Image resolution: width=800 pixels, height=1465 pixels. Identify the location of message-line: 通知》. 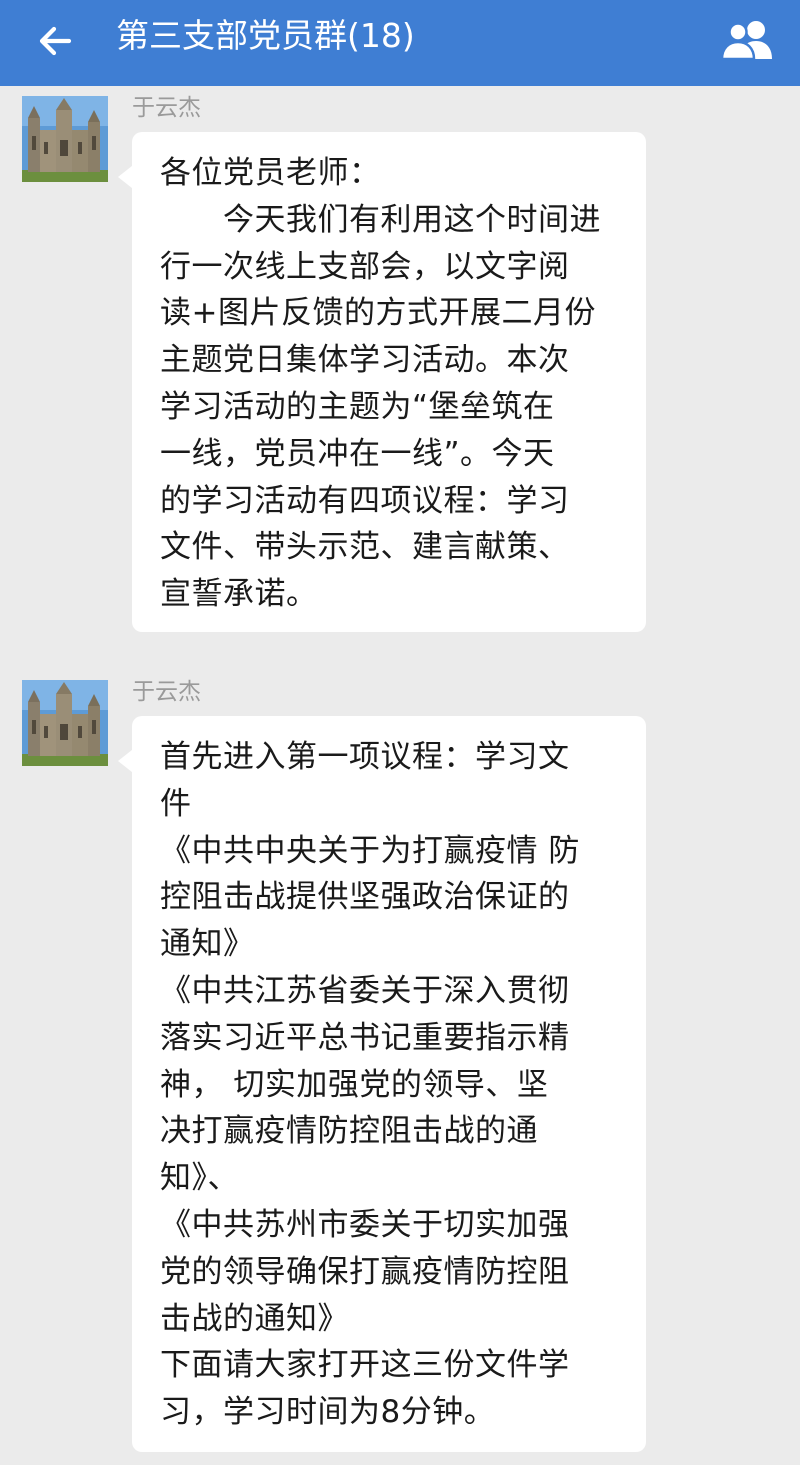
(207, 944).